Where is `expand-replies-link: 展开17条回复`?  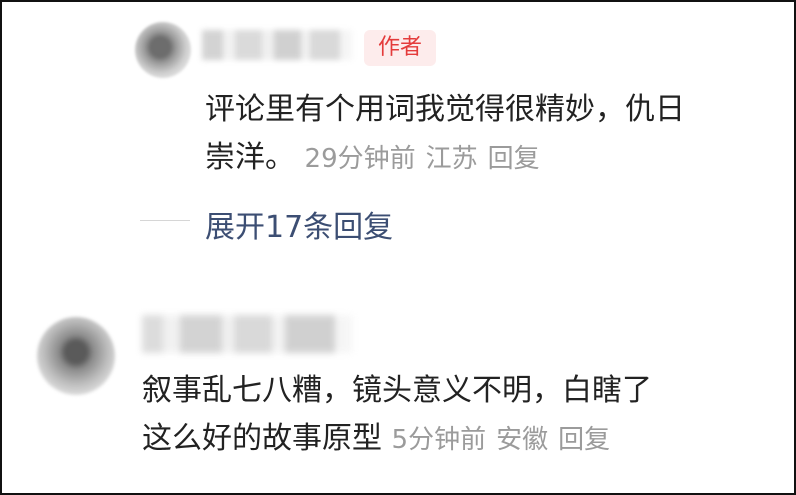 expand-replies-link: 展开17条回复 is located at coordinates (299, 224).